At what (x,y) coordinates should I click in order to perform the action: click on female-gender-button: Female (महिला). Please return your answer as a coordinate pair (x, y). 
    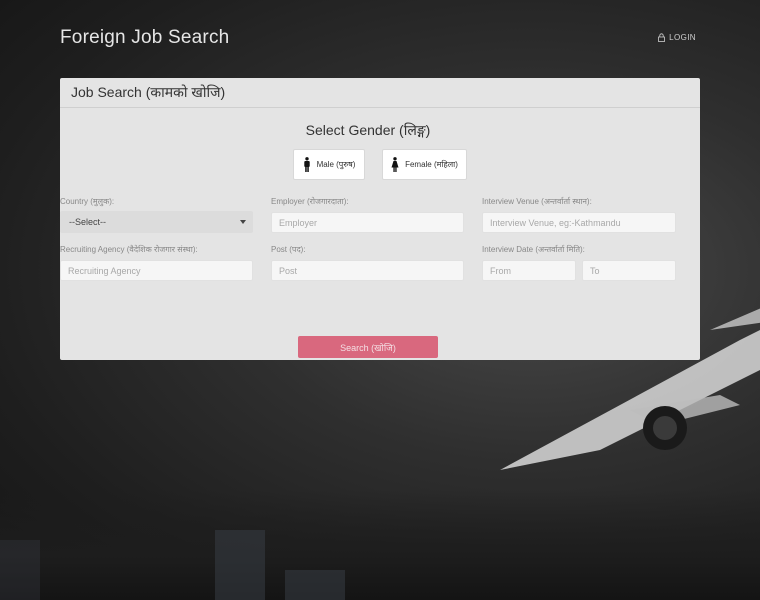
    Looking at the image, I should click on (424, 164).